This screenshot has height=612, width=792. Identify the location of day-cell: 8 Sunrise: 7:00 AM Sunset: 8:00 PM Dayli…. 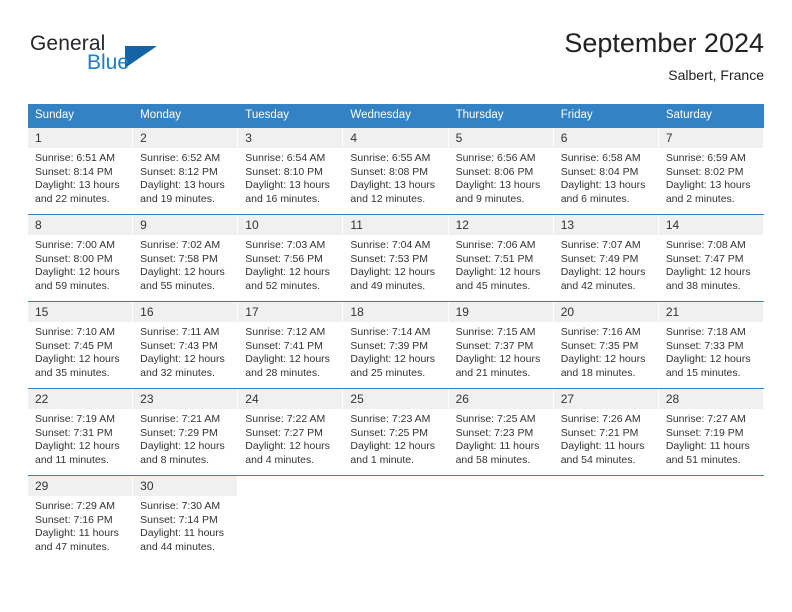
(81, 258).